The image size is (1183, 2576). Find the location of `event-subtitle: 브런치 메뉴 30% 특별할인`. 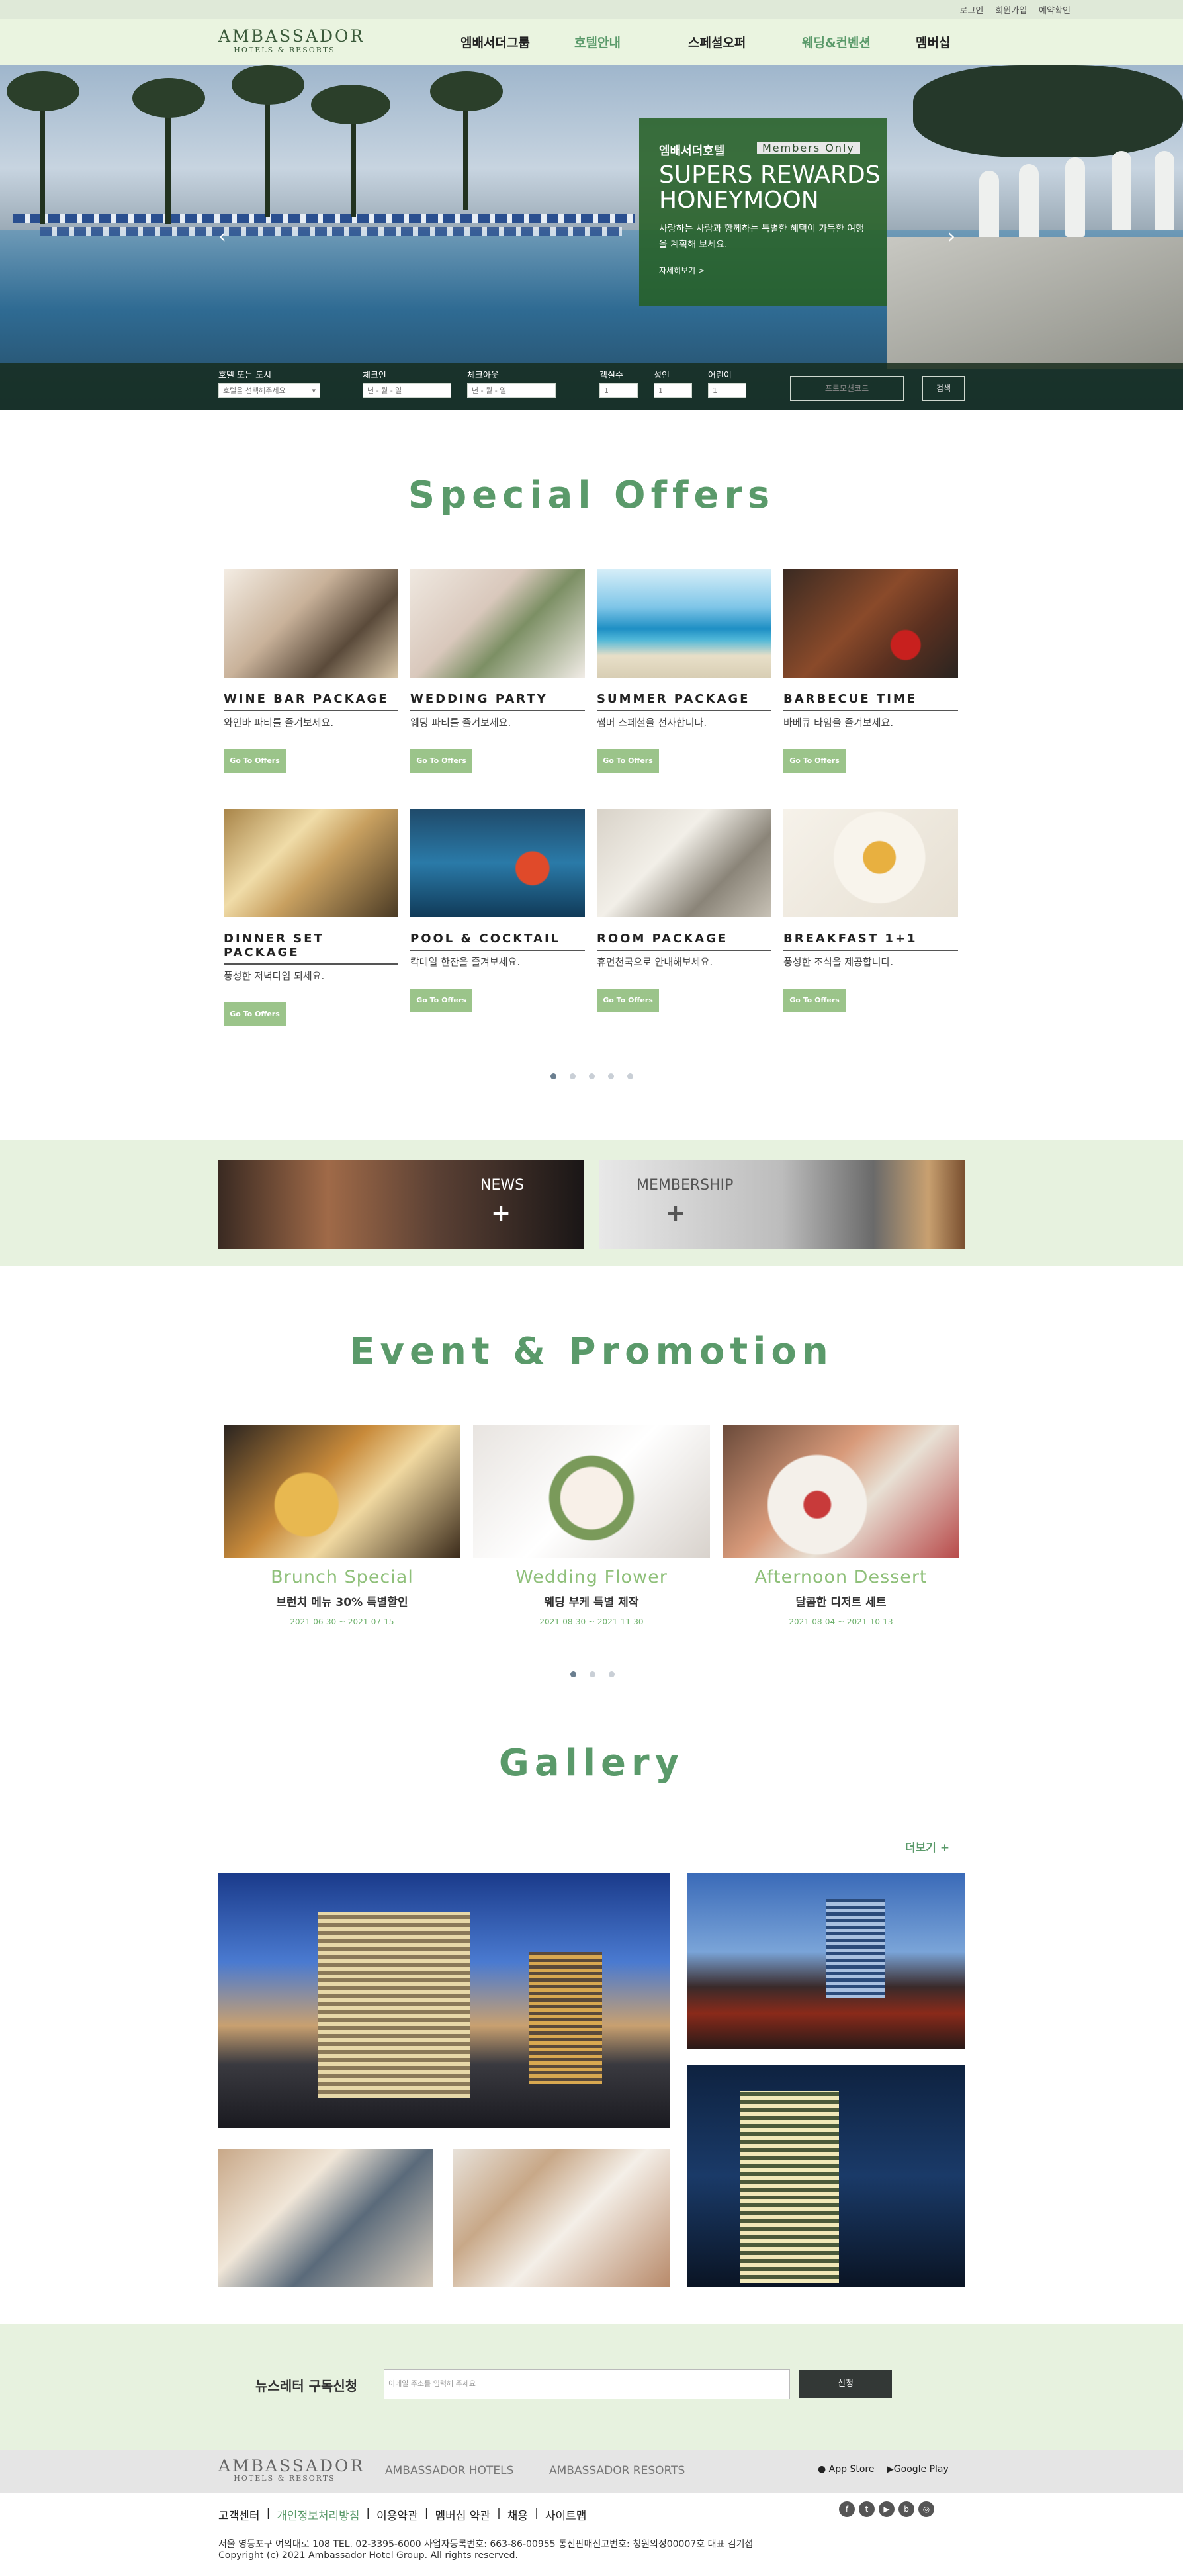

event-subtitle: 브런치 메뉴 30% 특별할인 is located at coordinates (342, 1602).